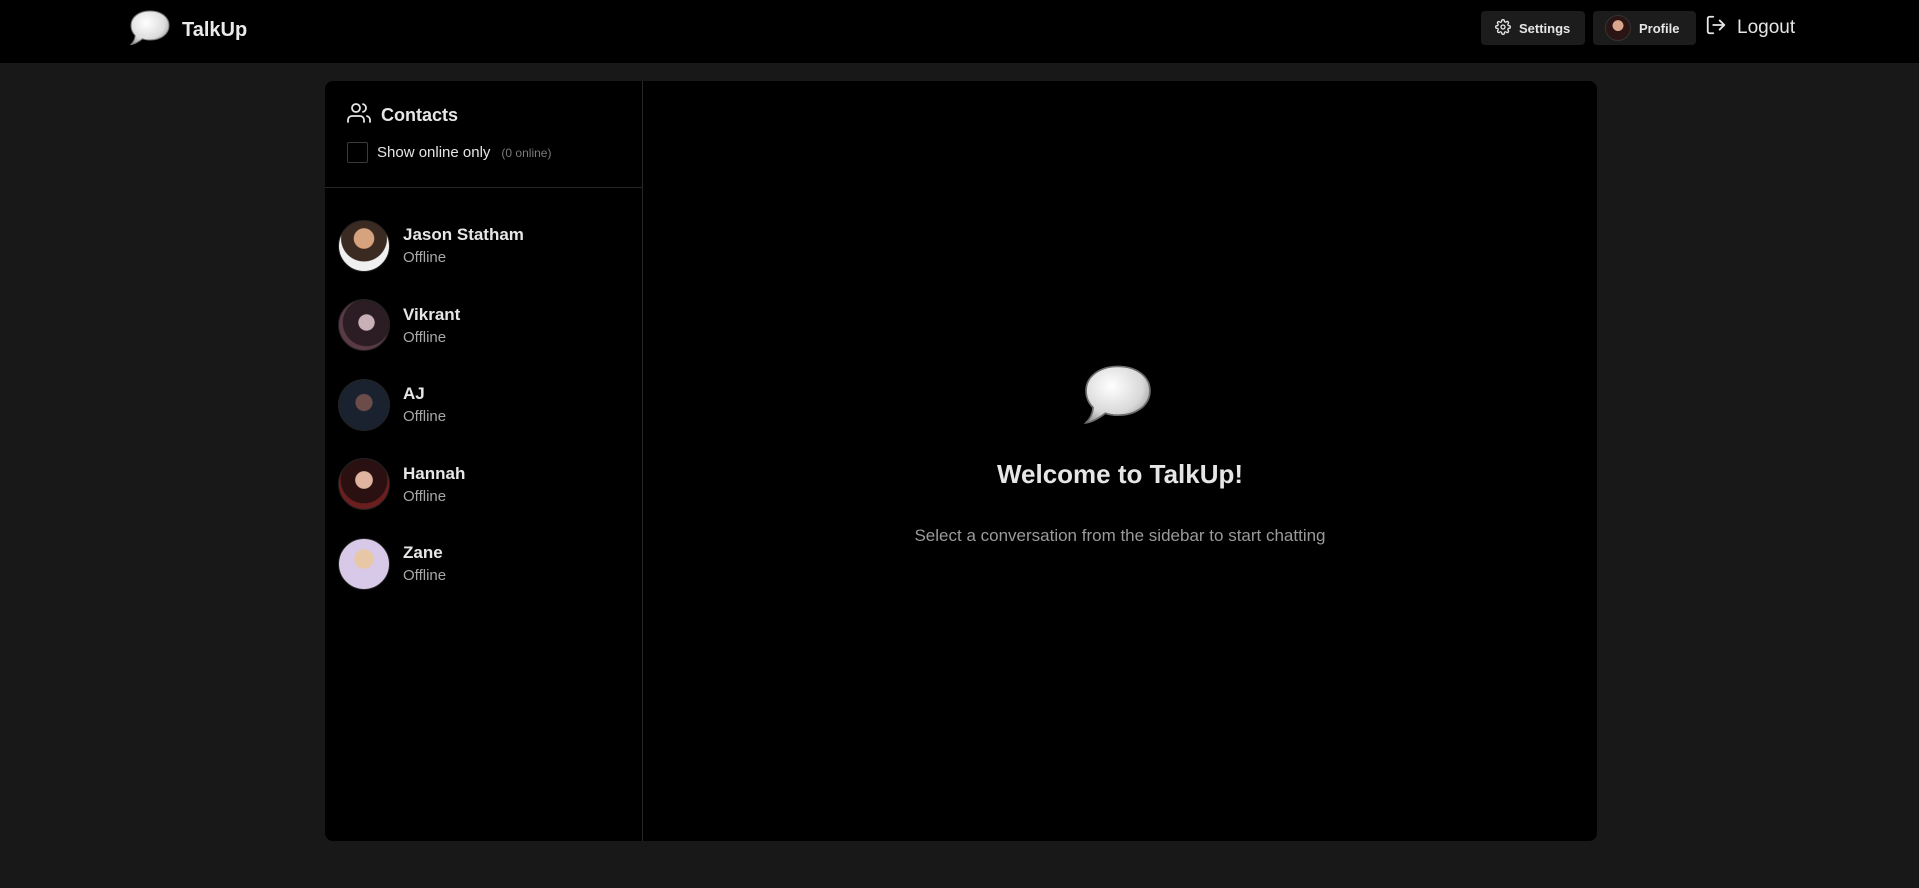  I want to click on contact-name: Jason Statham, so click(463, 235).